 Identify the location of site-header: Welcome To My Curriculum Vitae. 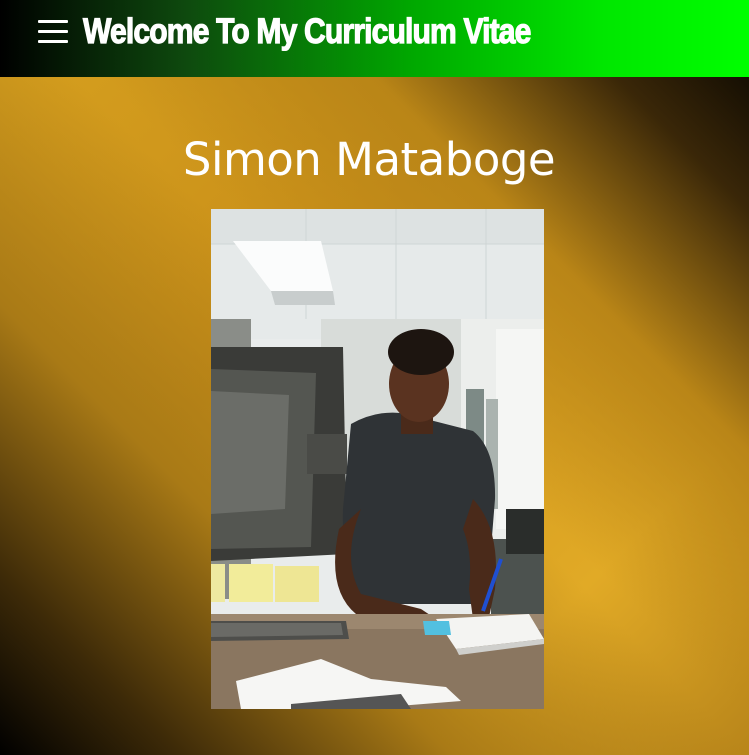
(374, 38).